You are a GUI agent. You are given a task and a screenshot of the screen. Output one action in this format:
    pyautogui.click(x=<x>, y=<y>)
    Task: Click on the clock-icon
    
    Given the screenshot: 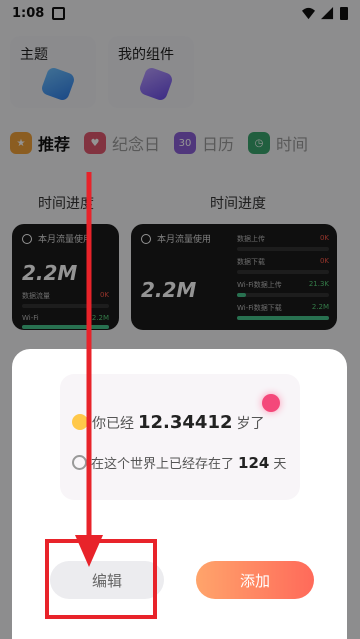 What is the action you would take?
    pyautogui.click(x=79, y=462)
    